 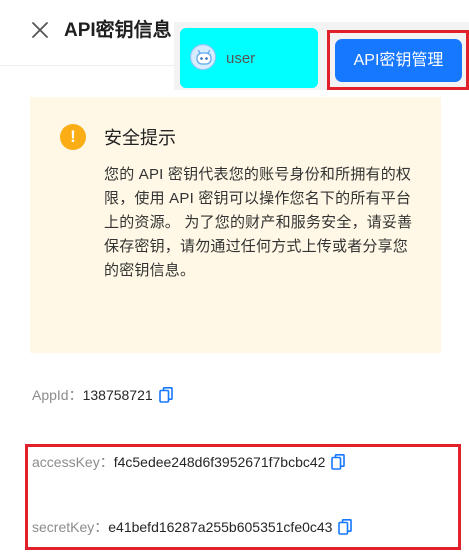 What do you see at coordinates (118, 30) in the screenshot?
I see `page-title: API密钥信息` at bounding box center [118, 30].